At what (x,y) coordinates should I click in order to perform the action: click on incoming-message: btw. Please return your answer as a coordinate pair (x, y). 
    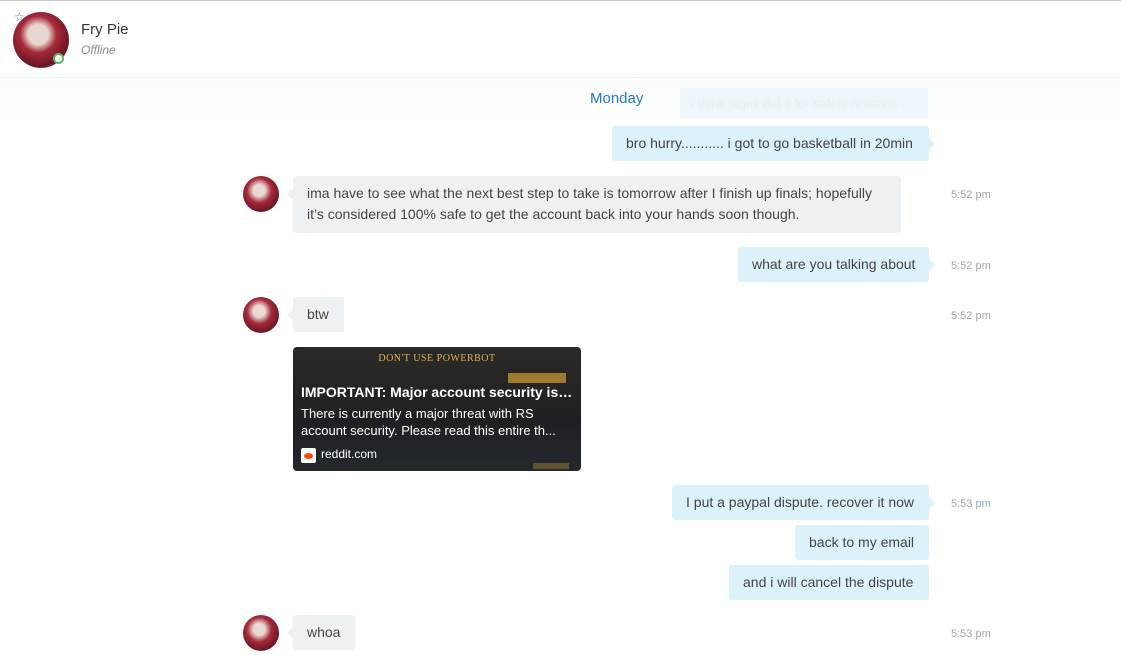
    Looking at the image, I should click on (315, 314).